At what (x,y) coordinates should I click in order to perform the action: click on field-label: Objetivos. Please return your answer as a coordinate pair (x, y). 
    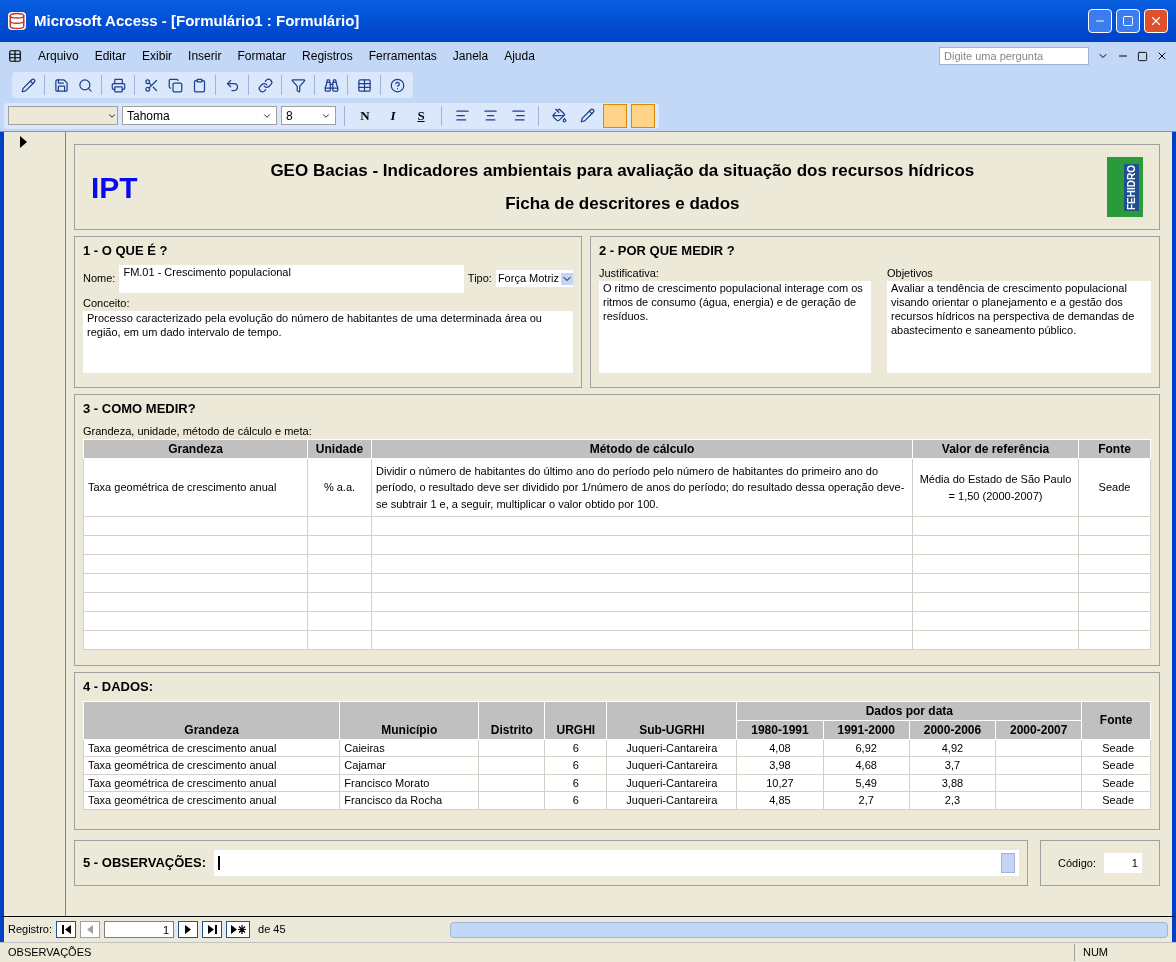
    Looking at the image, I should click on (910, 273).